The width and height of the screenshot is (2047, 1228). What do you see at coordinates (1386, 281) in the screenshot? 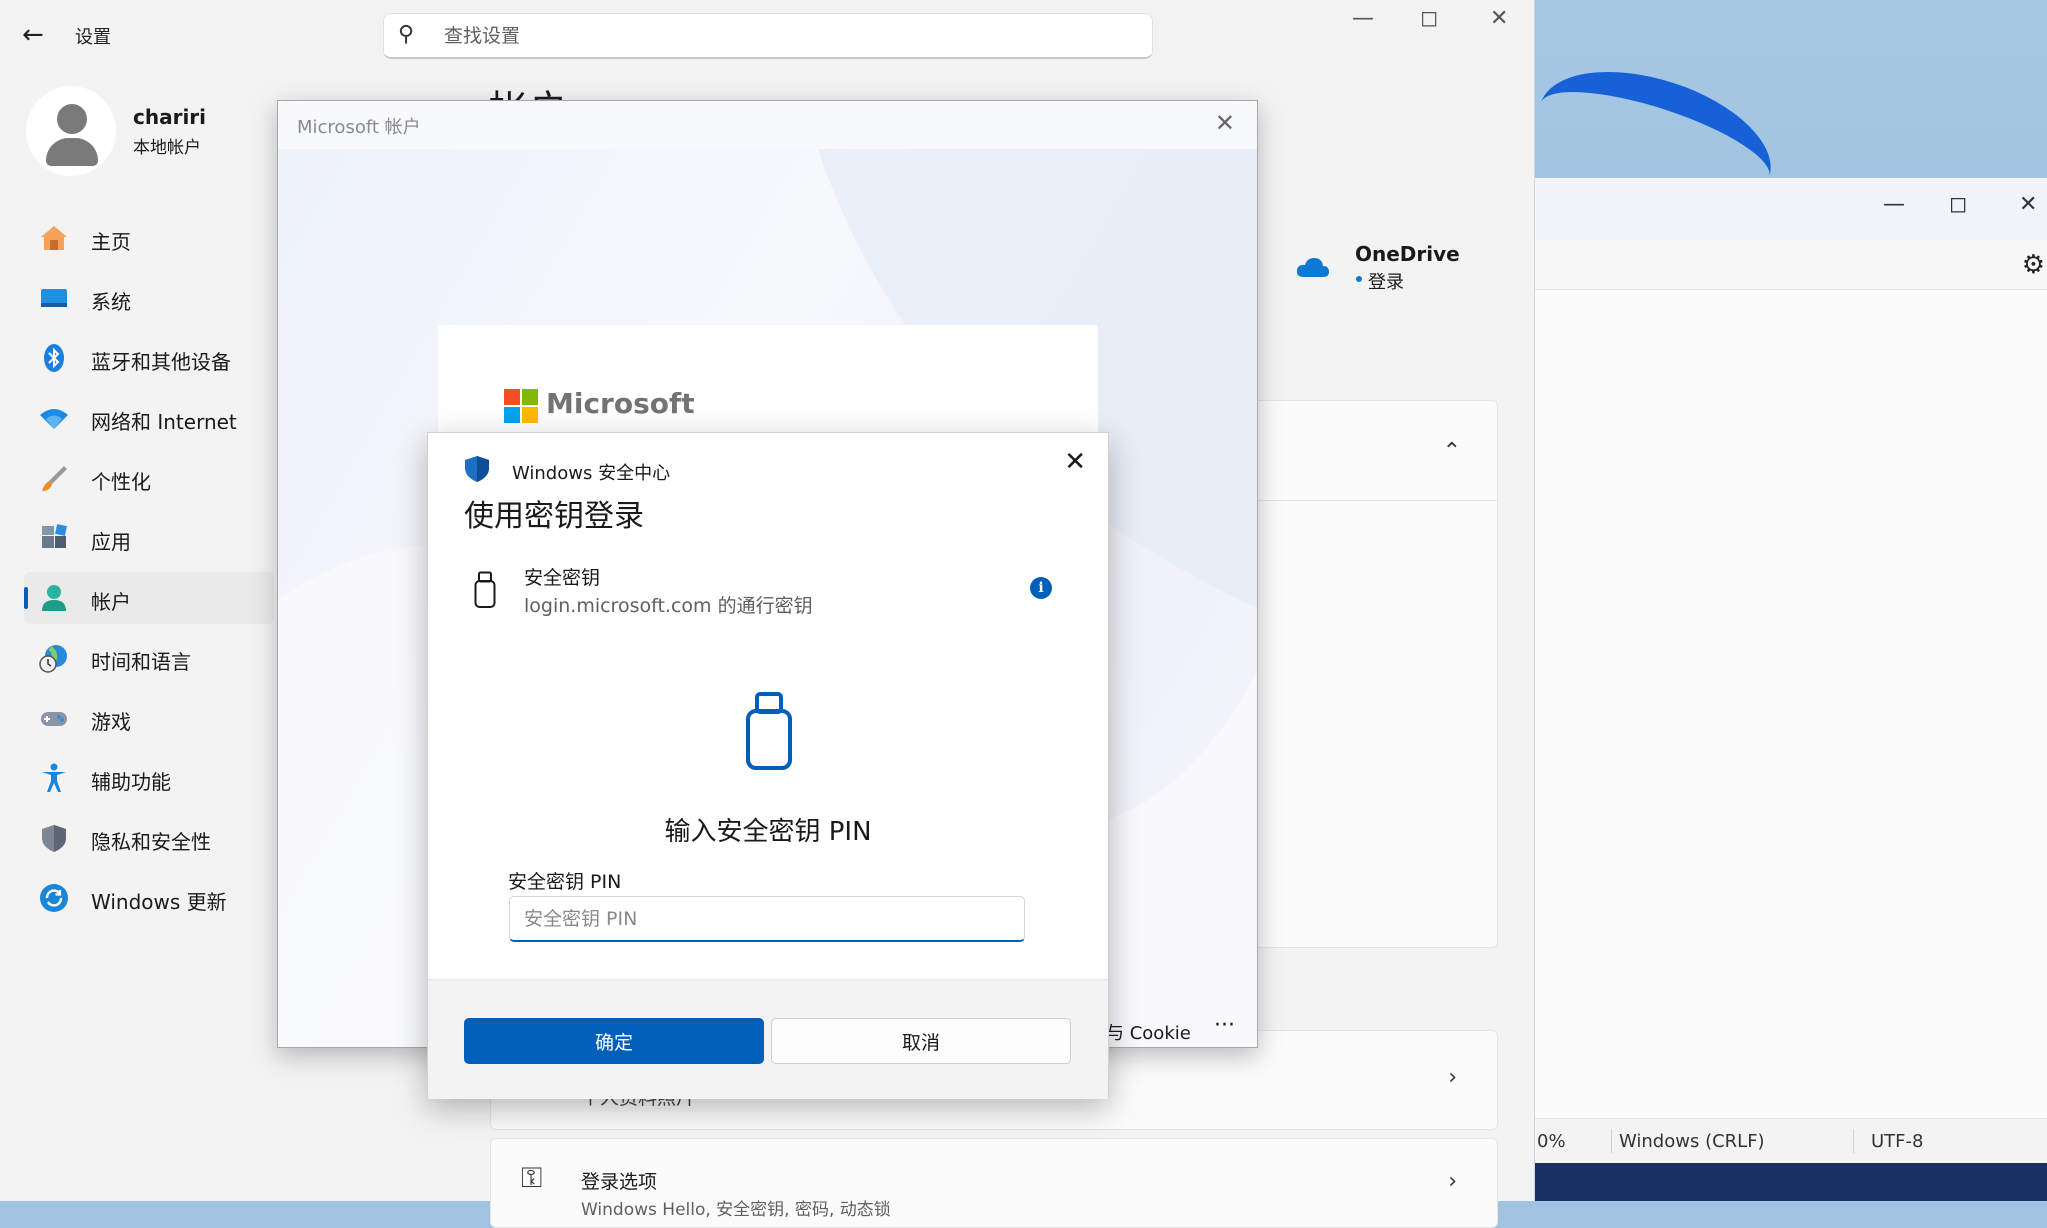
I see `onedrive-signin-link: 登录` at bounding box center [1386, 281].